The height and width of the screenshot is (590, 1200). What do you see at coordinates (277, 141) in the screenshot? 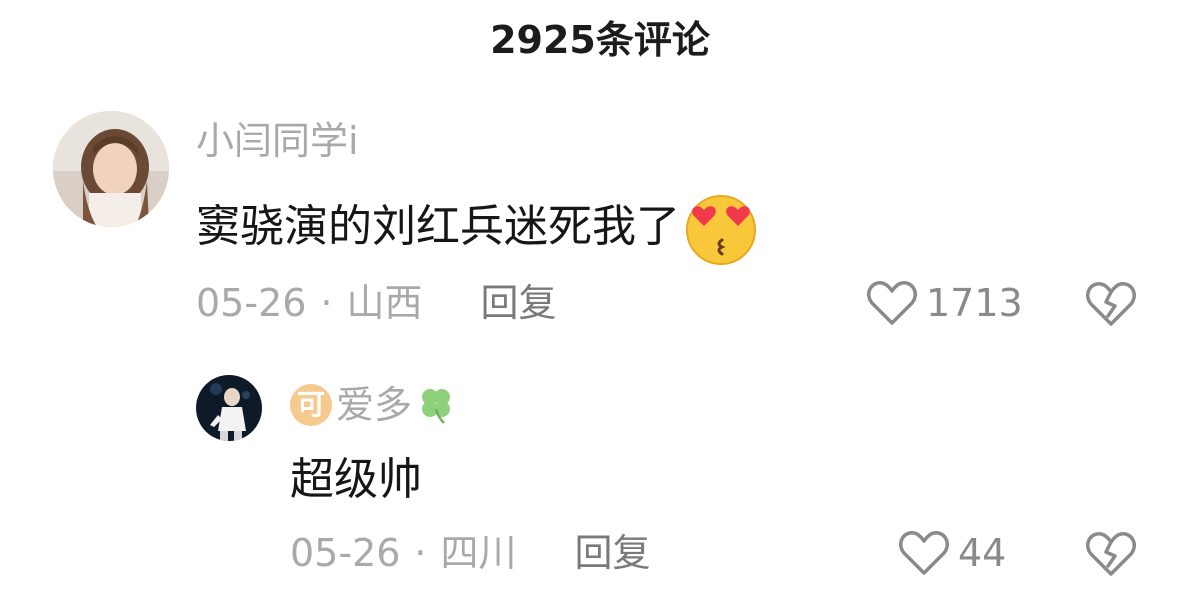
I see `comment-username: 小闫同学i` at bounding box center [277, 141].